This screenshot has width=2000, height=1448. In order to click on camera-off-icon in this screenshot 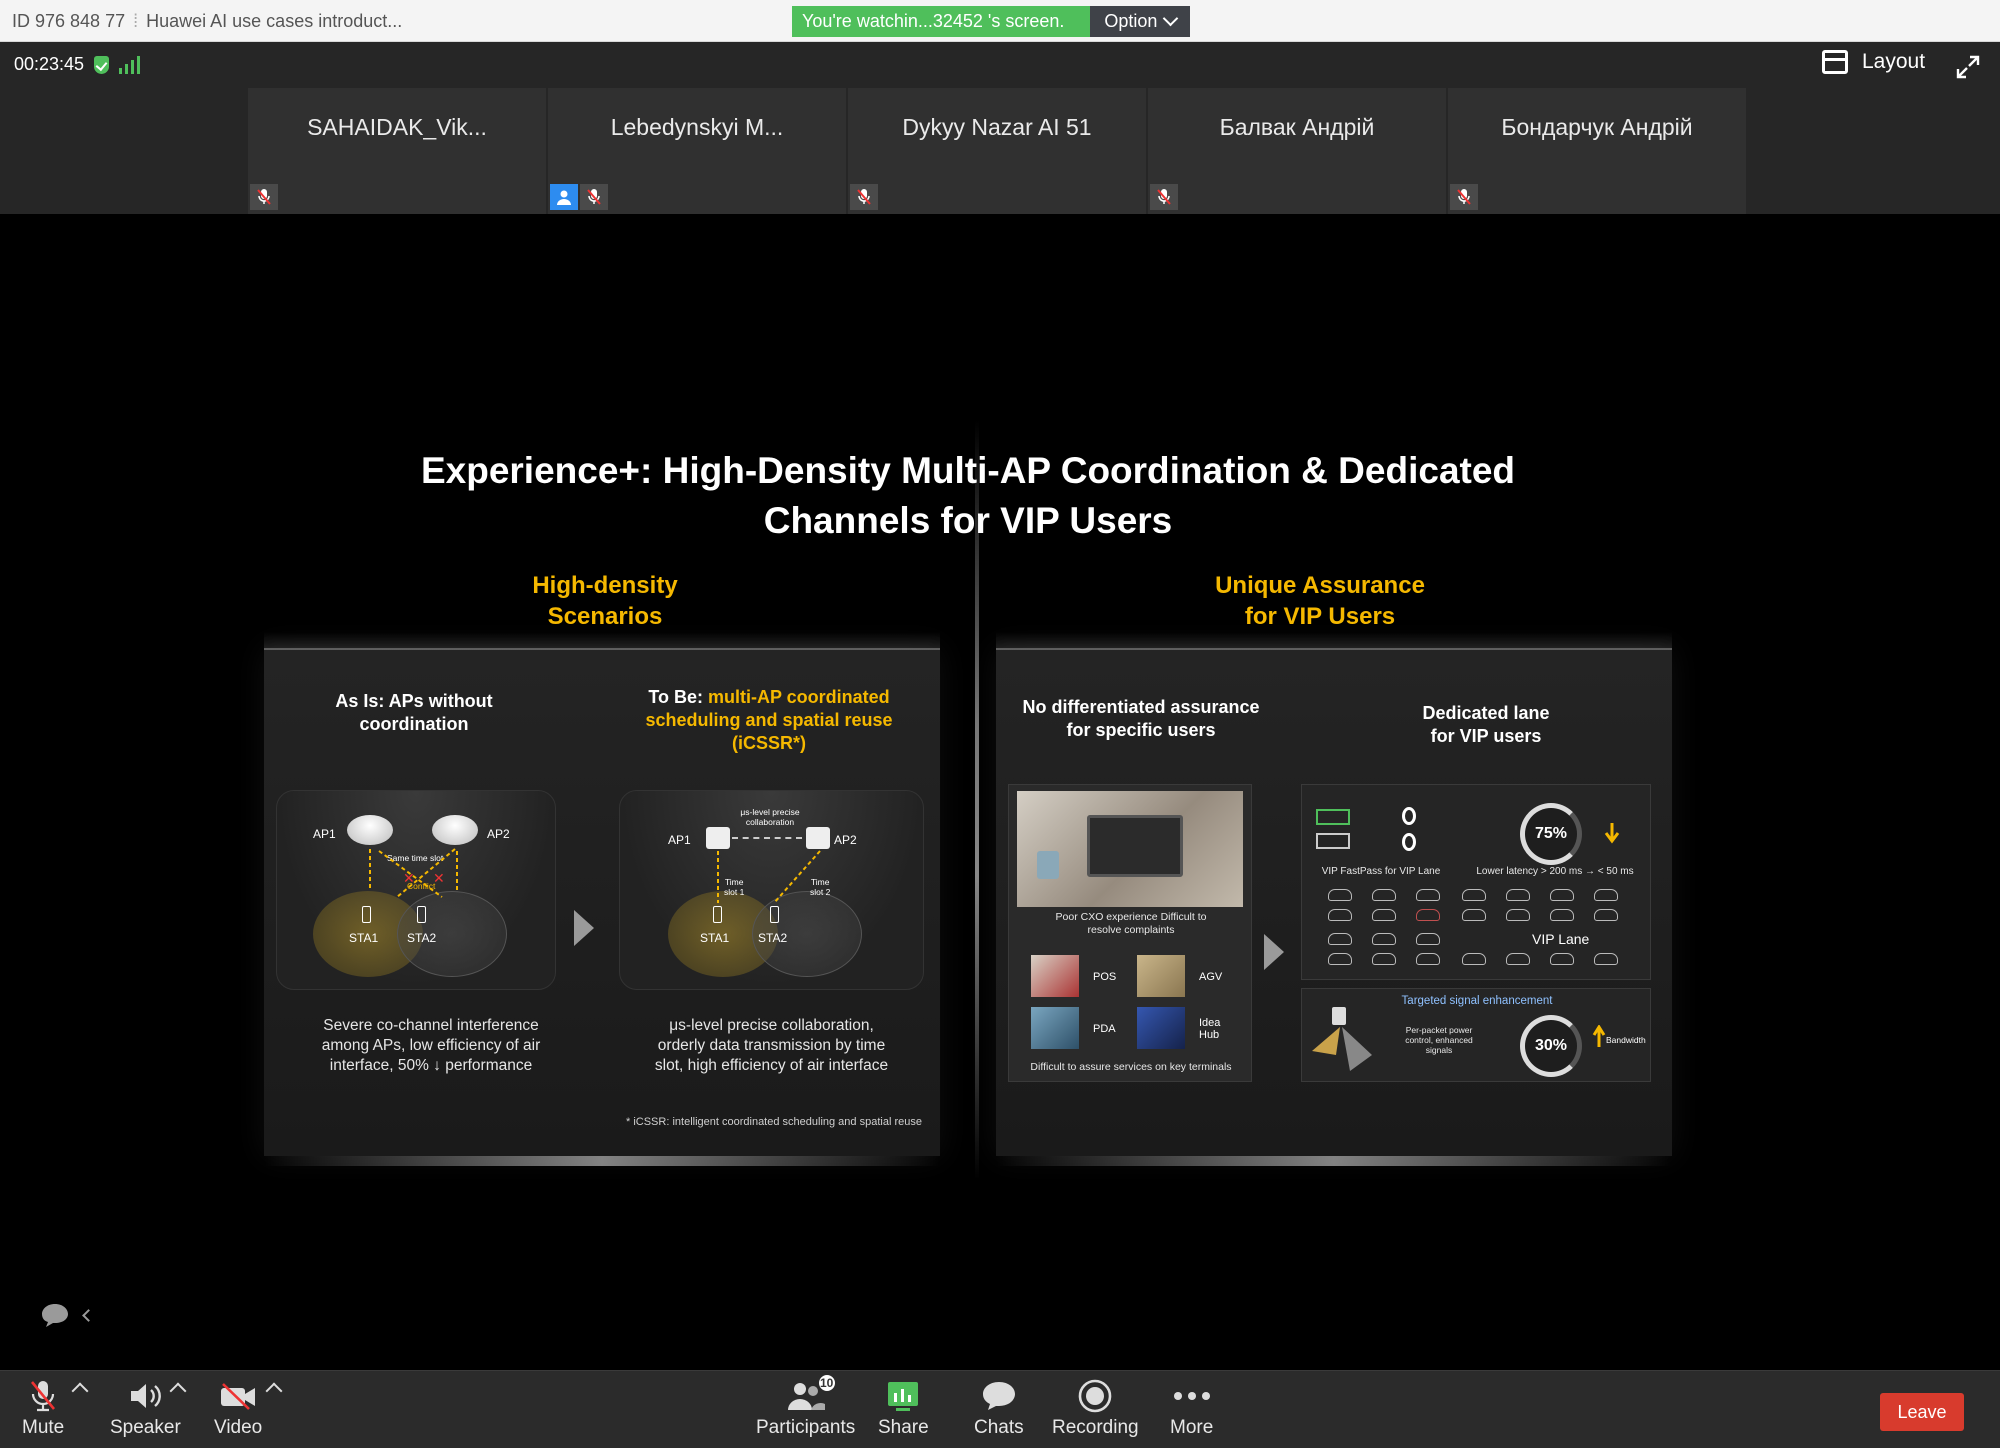, I will do `click(238, 1396)`.